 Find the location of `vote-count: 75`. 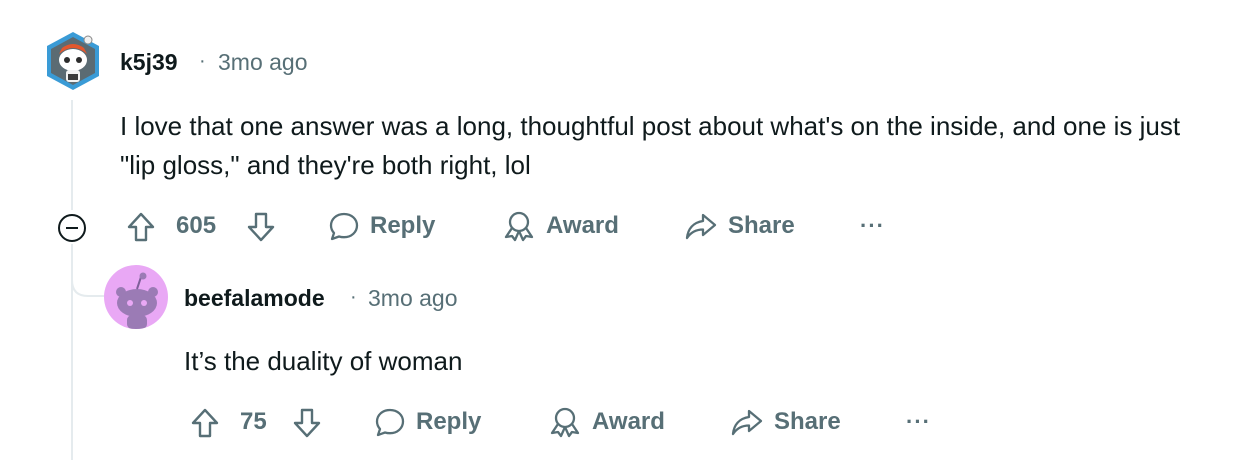

vote-count: 75 is located at coordinates (253, 421).